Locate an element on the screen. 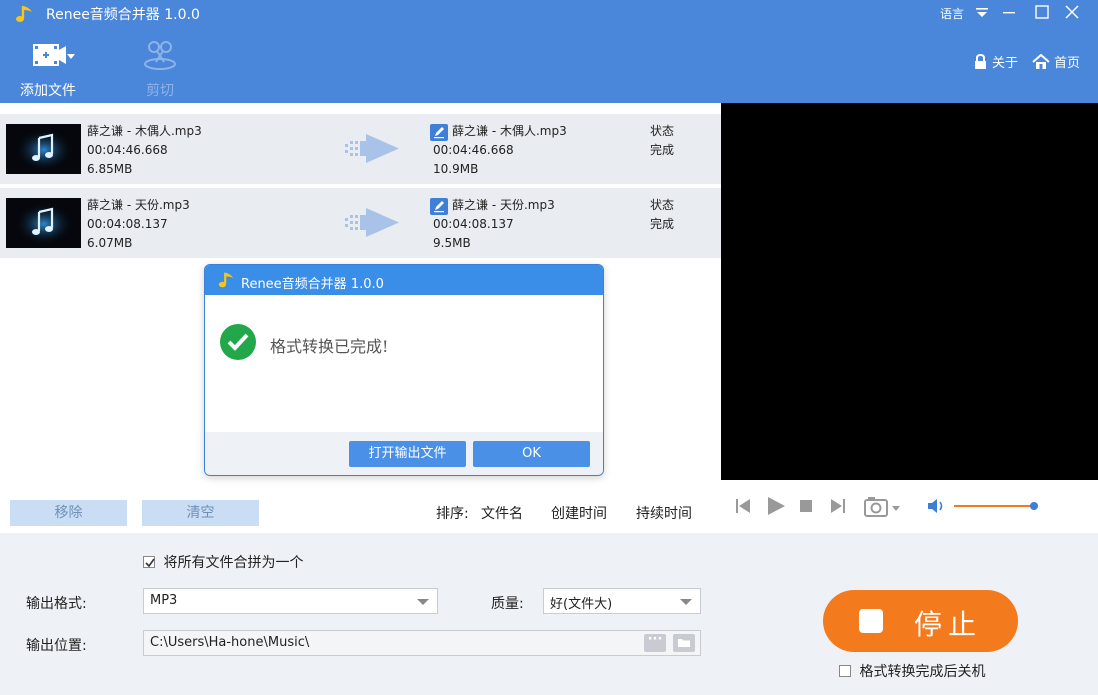 This screenshot has width=1098, height=695. about-link: 关于 is located at coordinates (995, 61).